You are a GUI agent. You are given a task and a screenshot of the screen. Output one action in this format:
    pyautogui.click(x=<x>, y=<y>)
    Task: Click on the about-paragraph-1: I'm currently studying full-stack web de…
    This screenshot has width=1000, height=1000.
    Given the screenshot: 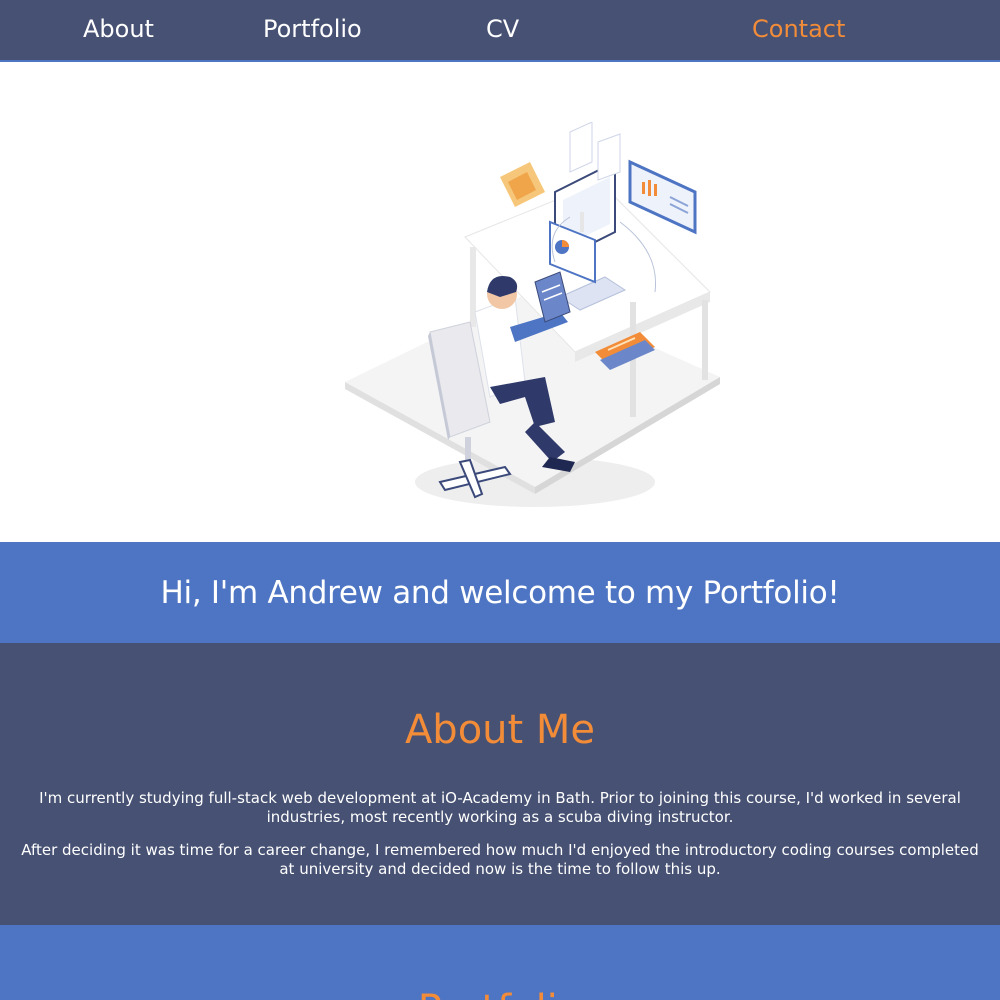 What is the action you would take?
    pyautogui.click(x=500, y=807)
    